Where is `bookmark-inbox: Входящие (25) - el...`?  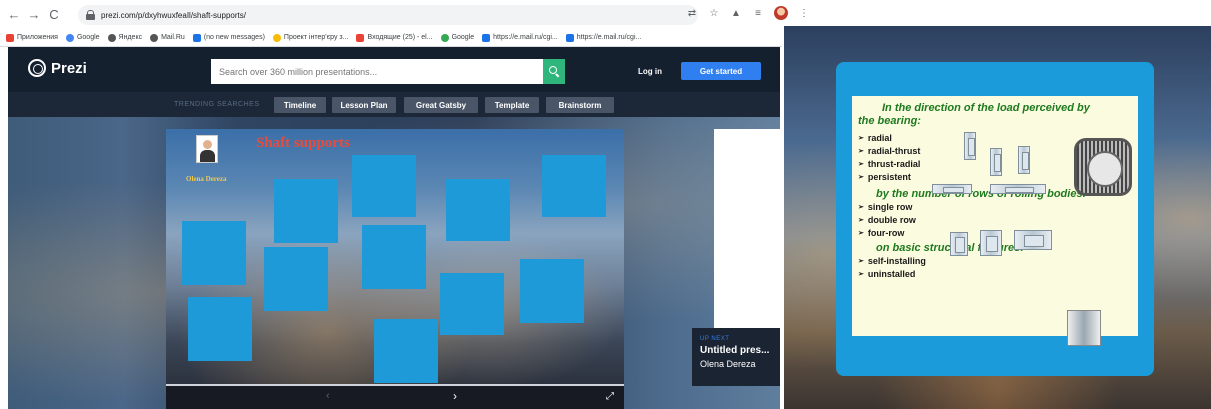 bookmark-inbox: Входящие (25) - el... is located at coordinates (394, 37).